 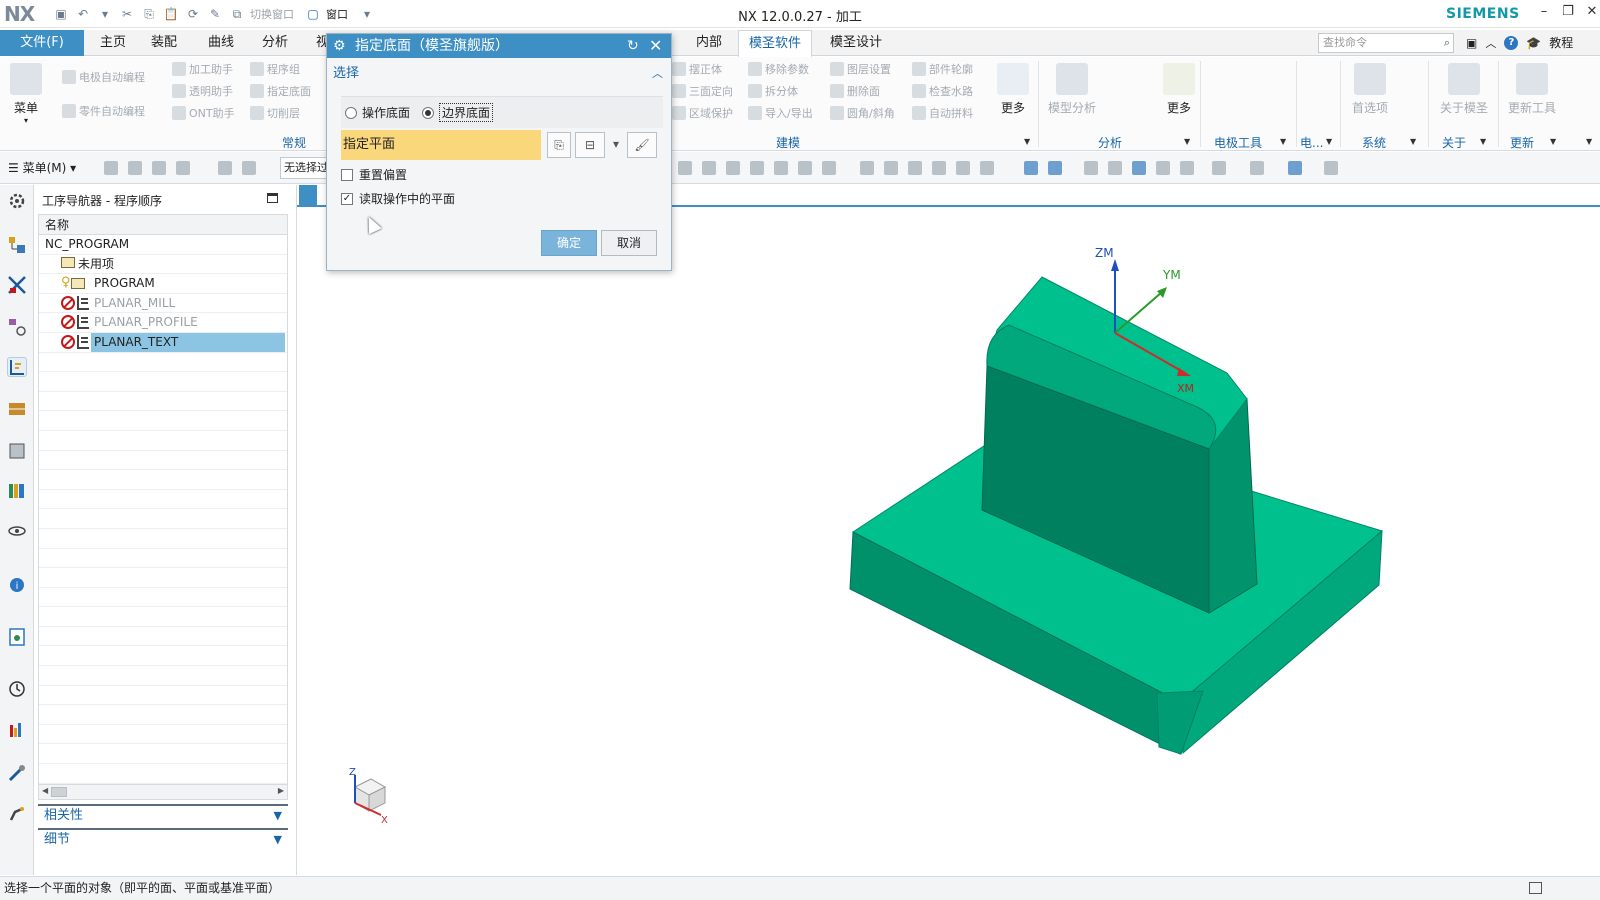 I want to click on visualization-eye-icon, so click(x=17, y=531).